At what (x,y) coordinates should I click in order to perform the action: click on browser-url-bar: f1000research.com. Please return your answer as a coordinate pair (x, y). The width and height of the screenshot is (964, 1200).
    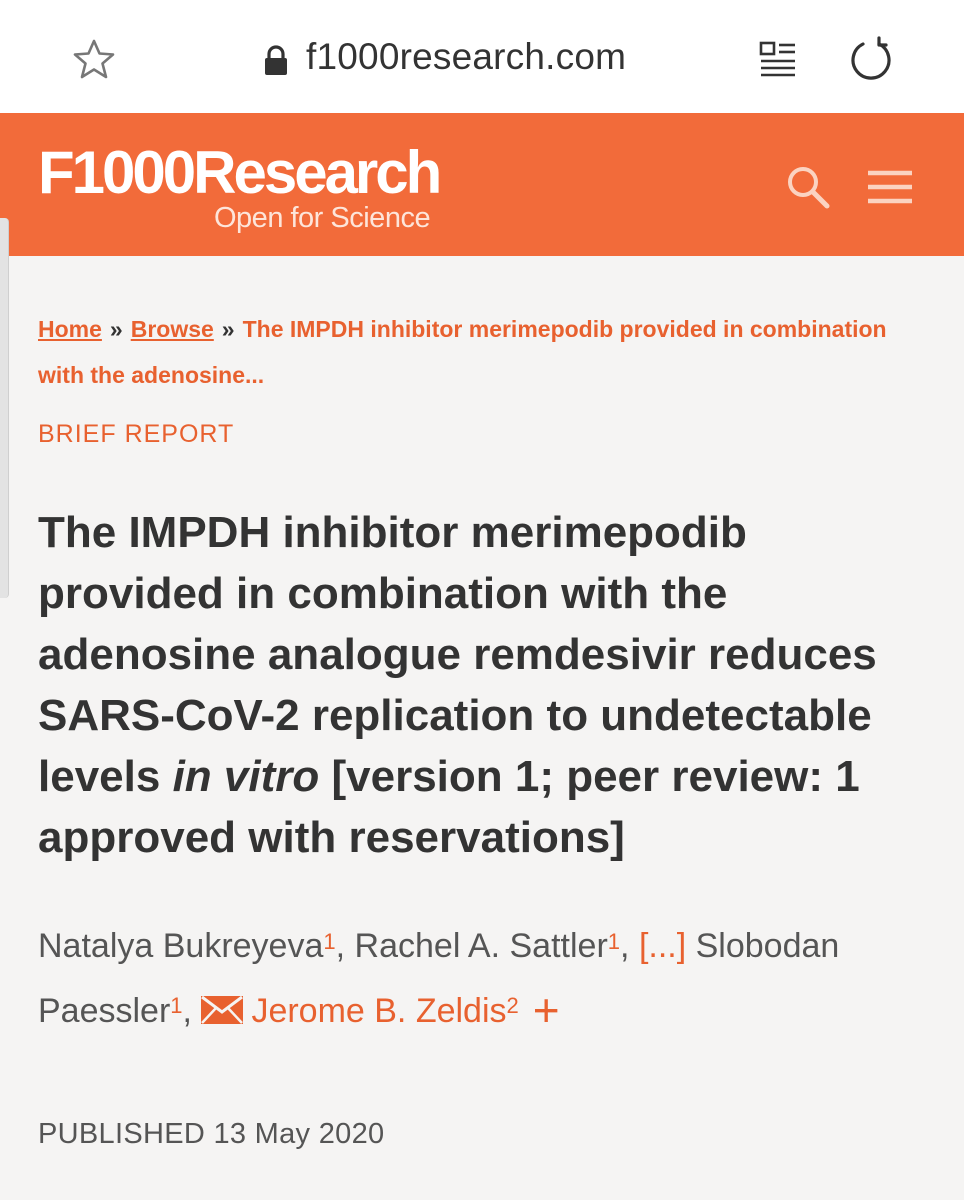
    Looking at the image, I should click on (482, 57).